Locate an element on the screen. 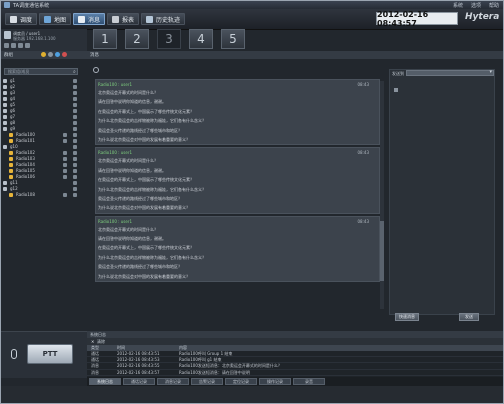  tree-item: Radio108 is located at coordinates (44, 195).